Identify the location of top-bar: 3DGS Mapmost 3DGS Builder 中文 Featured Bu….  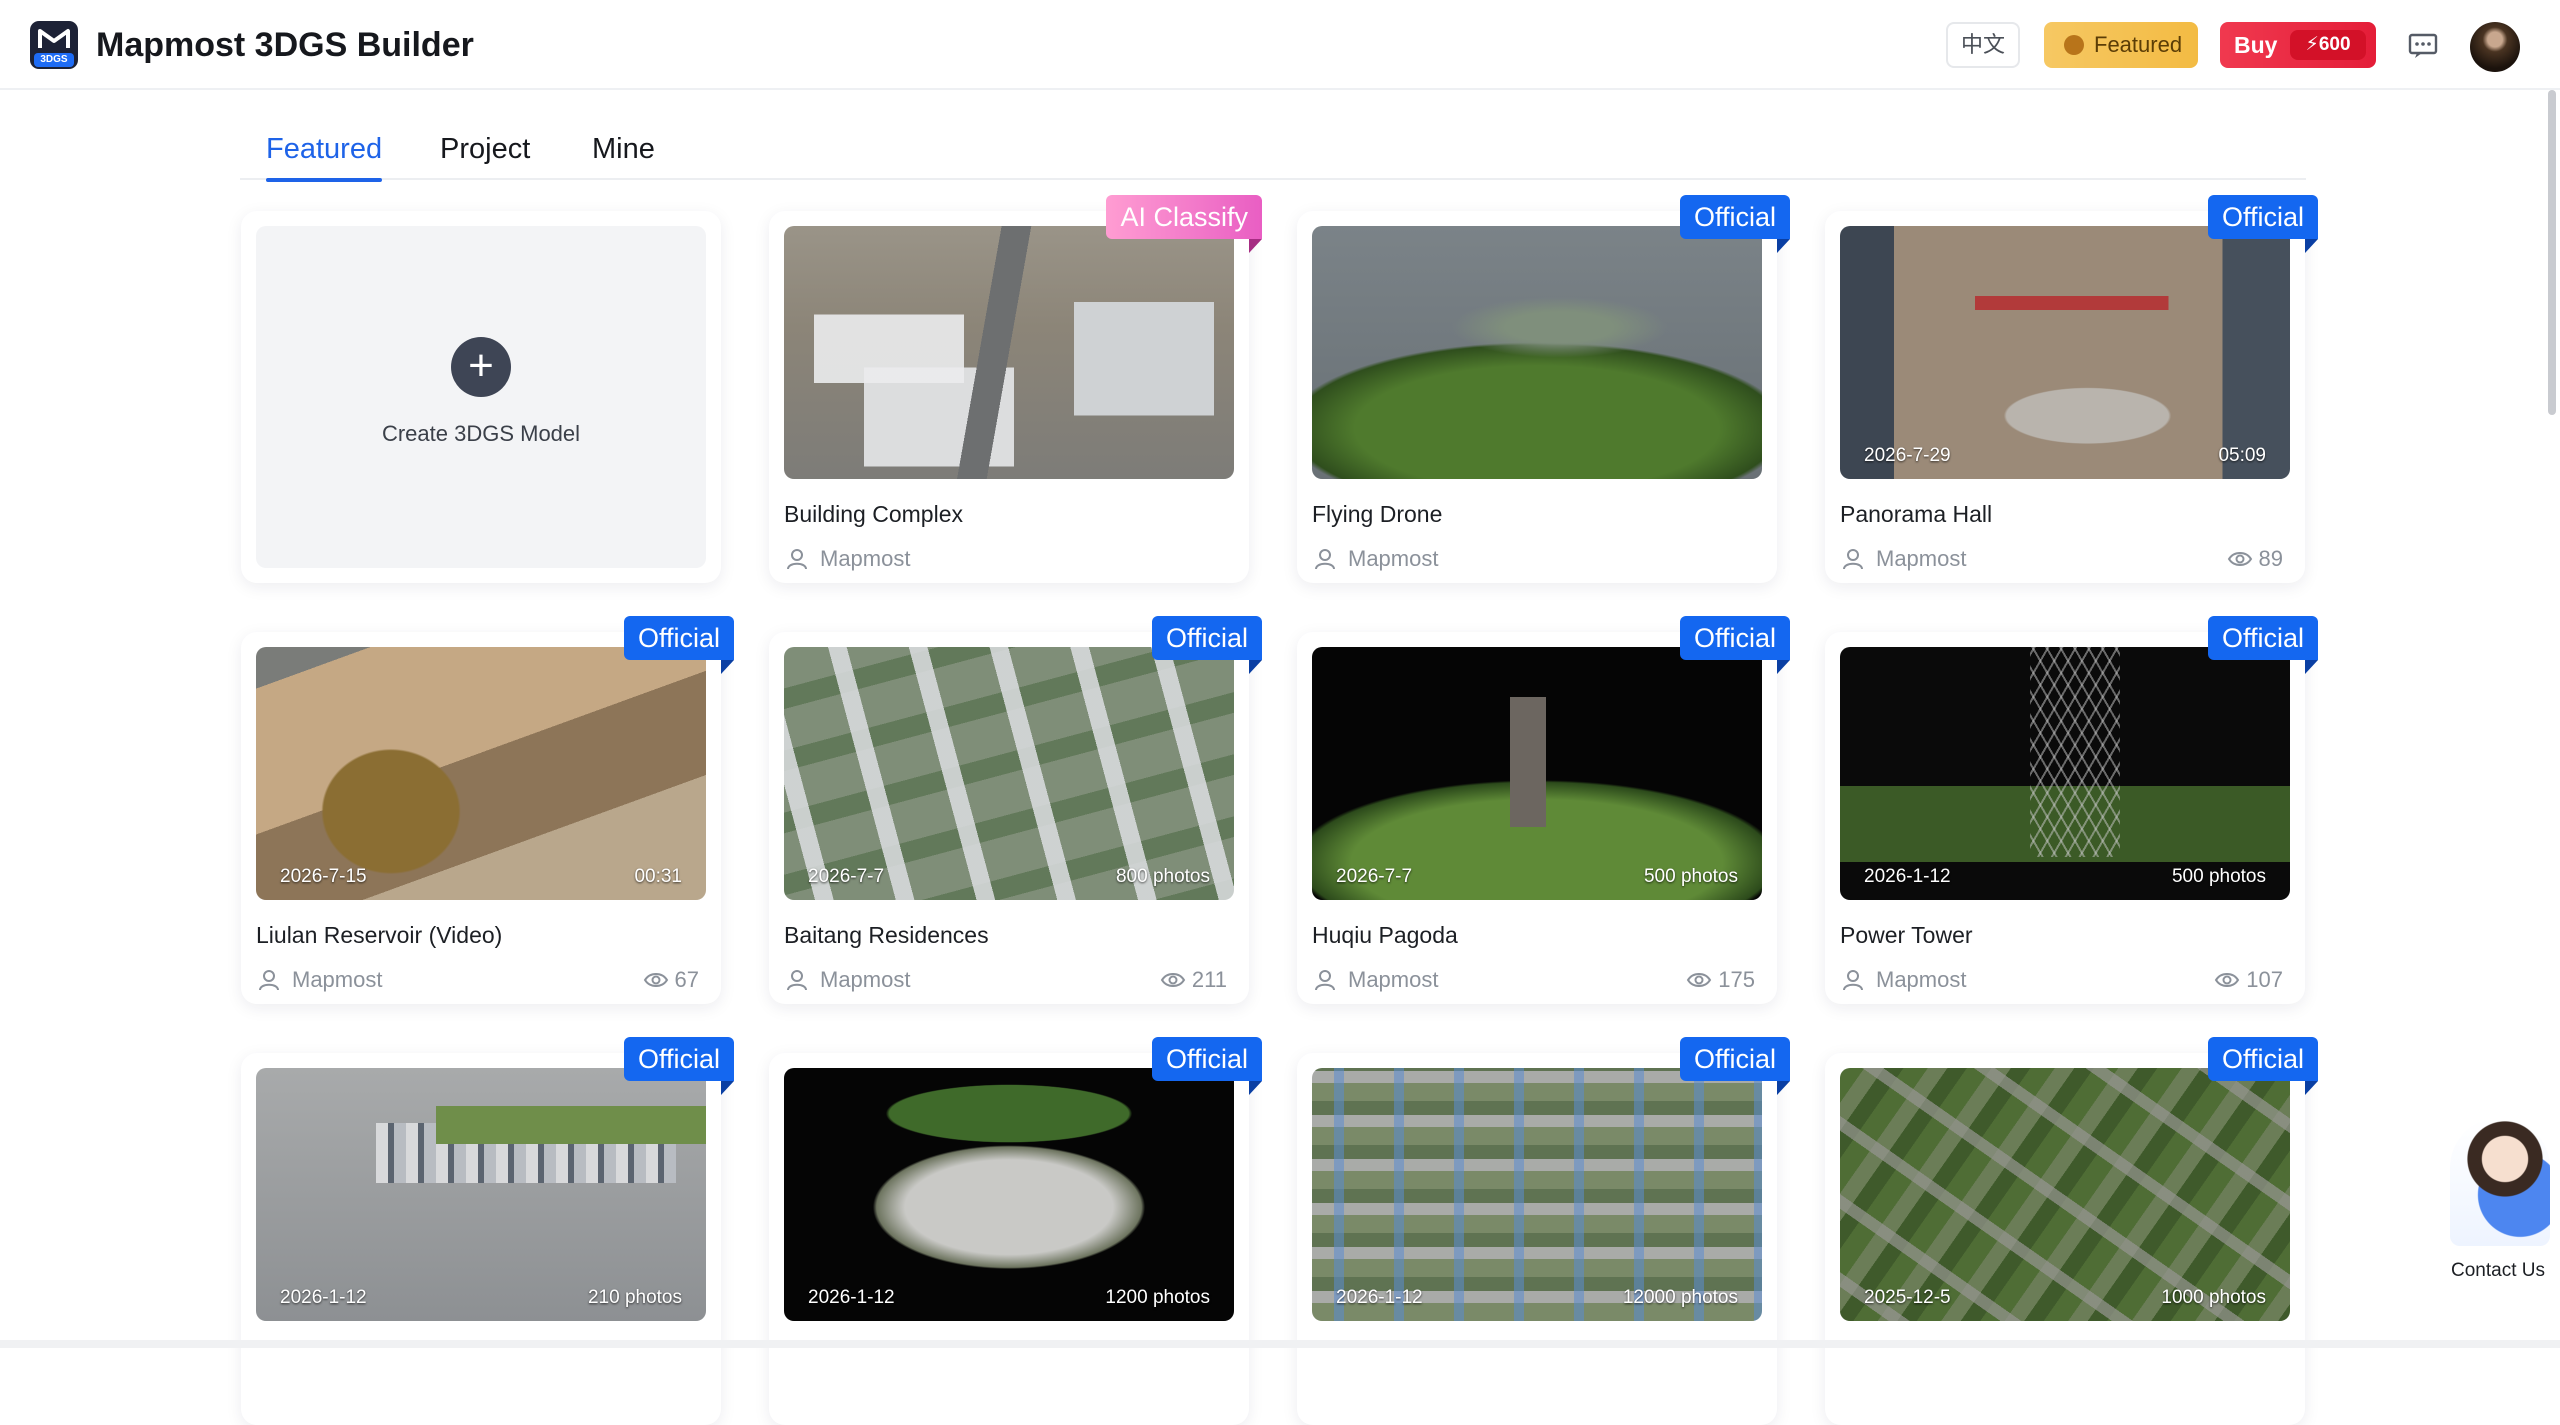
(1280, 45).